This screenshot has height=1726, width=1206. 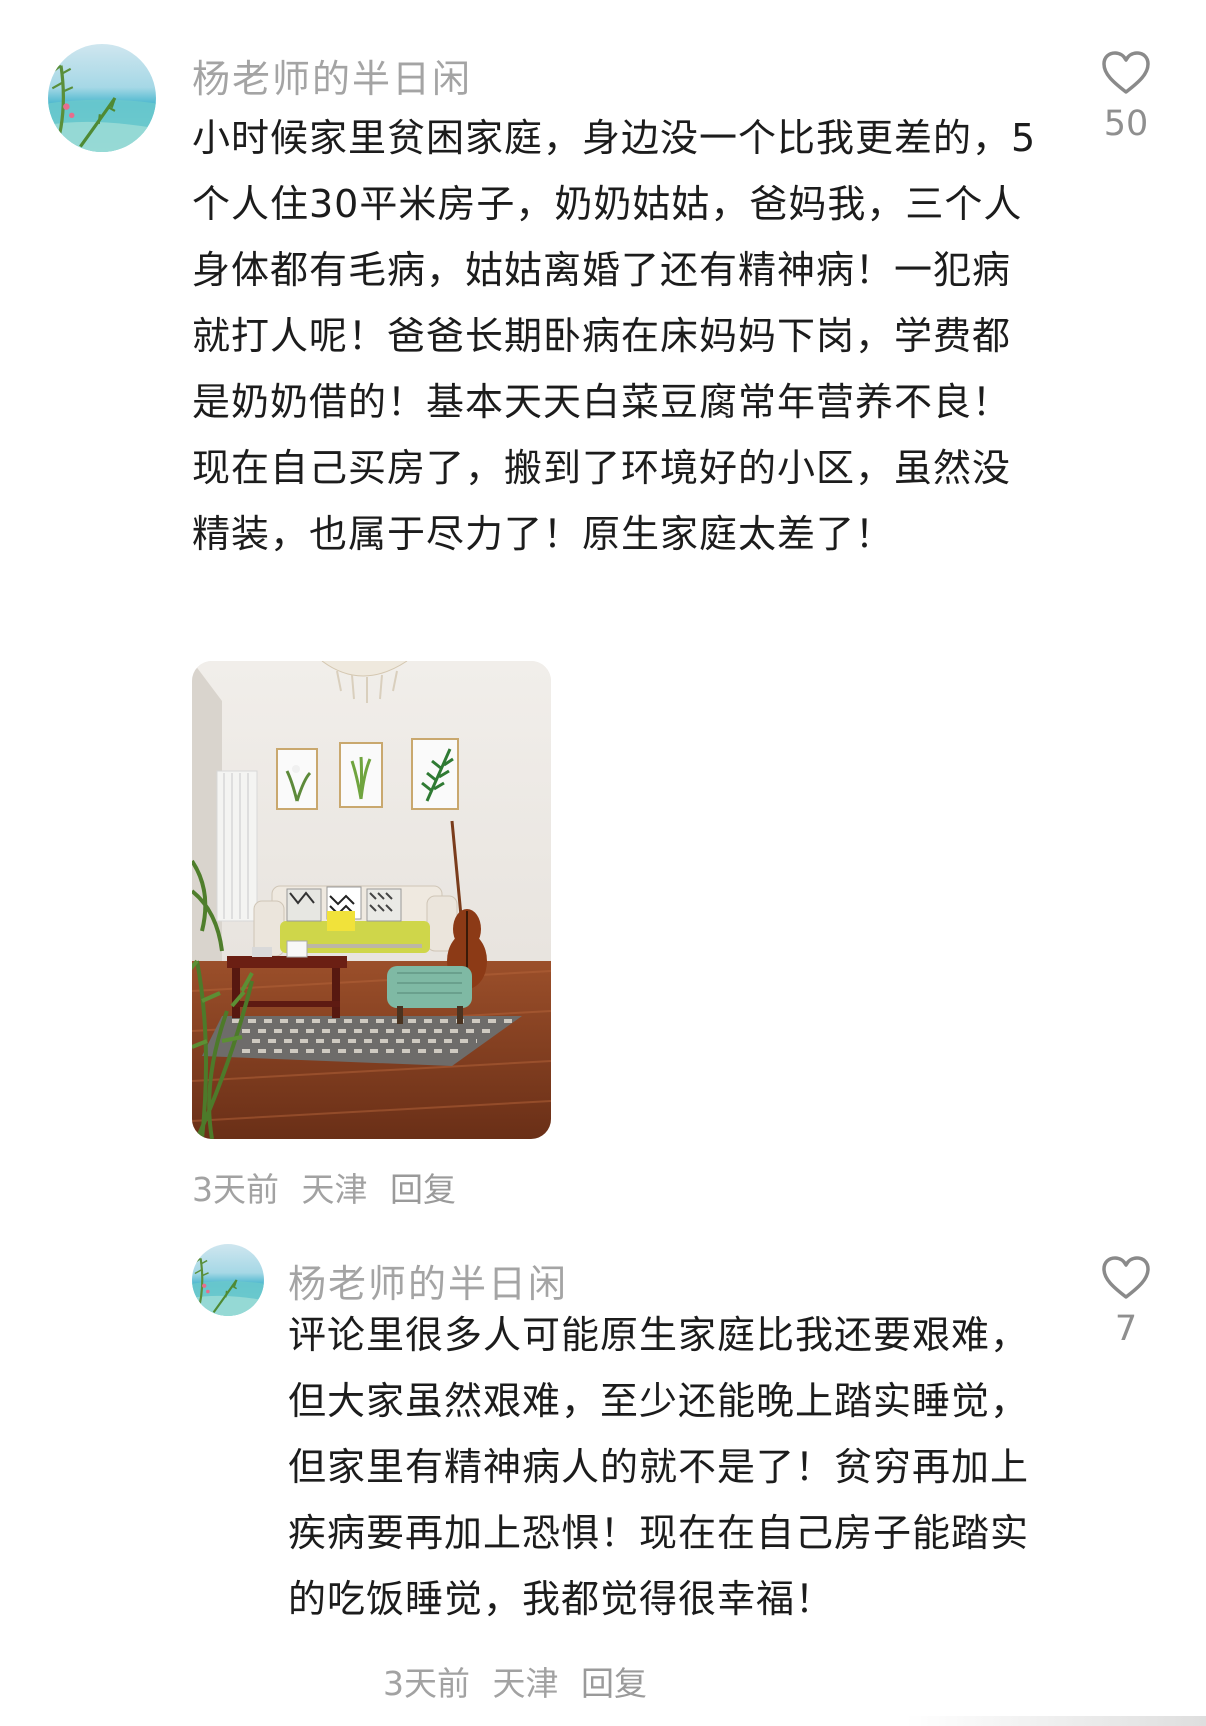 I want to click on watermark-bar, so click(x=1056, y=1721).